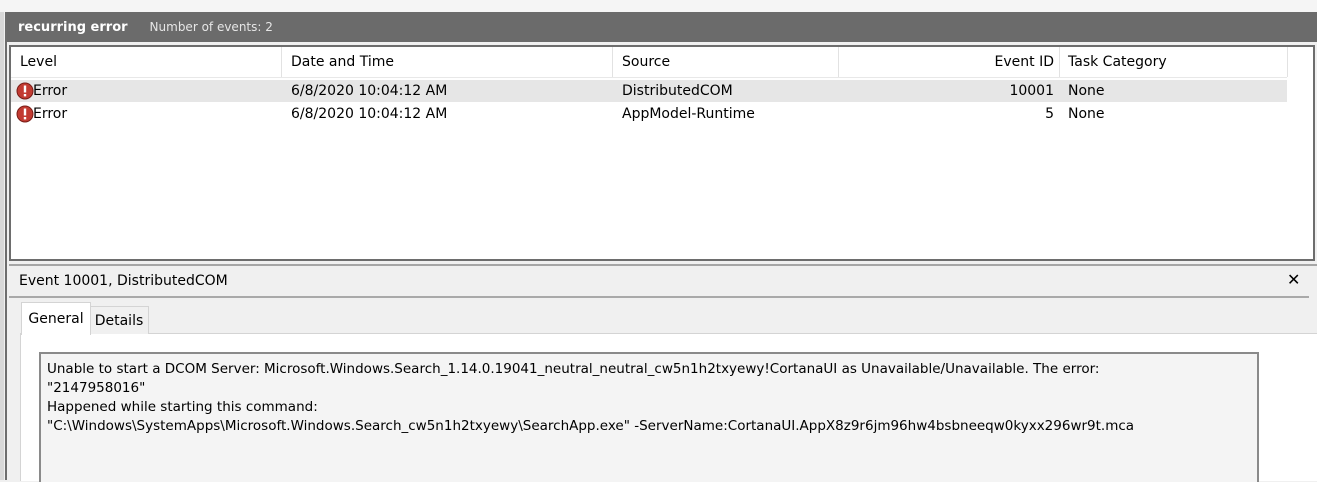  Describe the element at coordinates (123, 281) in the screenshot. I see `detail-title: Event 10001, DistributedCOM` at that location.